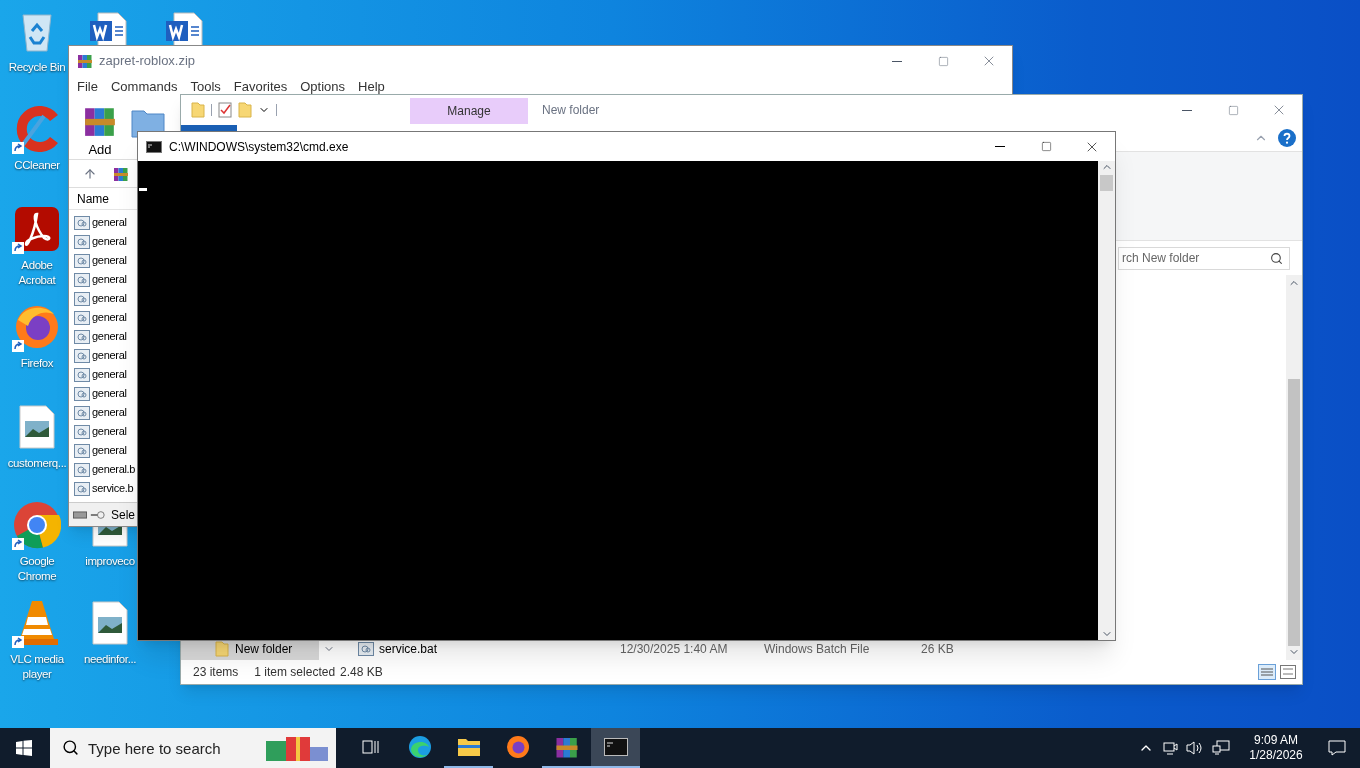 The height and width of the screenshot is (768, 1360). What do you see at coordinates (205, 87) in the screenshot?
I see `menu-item: Tools` at bounding box center [205, 87].